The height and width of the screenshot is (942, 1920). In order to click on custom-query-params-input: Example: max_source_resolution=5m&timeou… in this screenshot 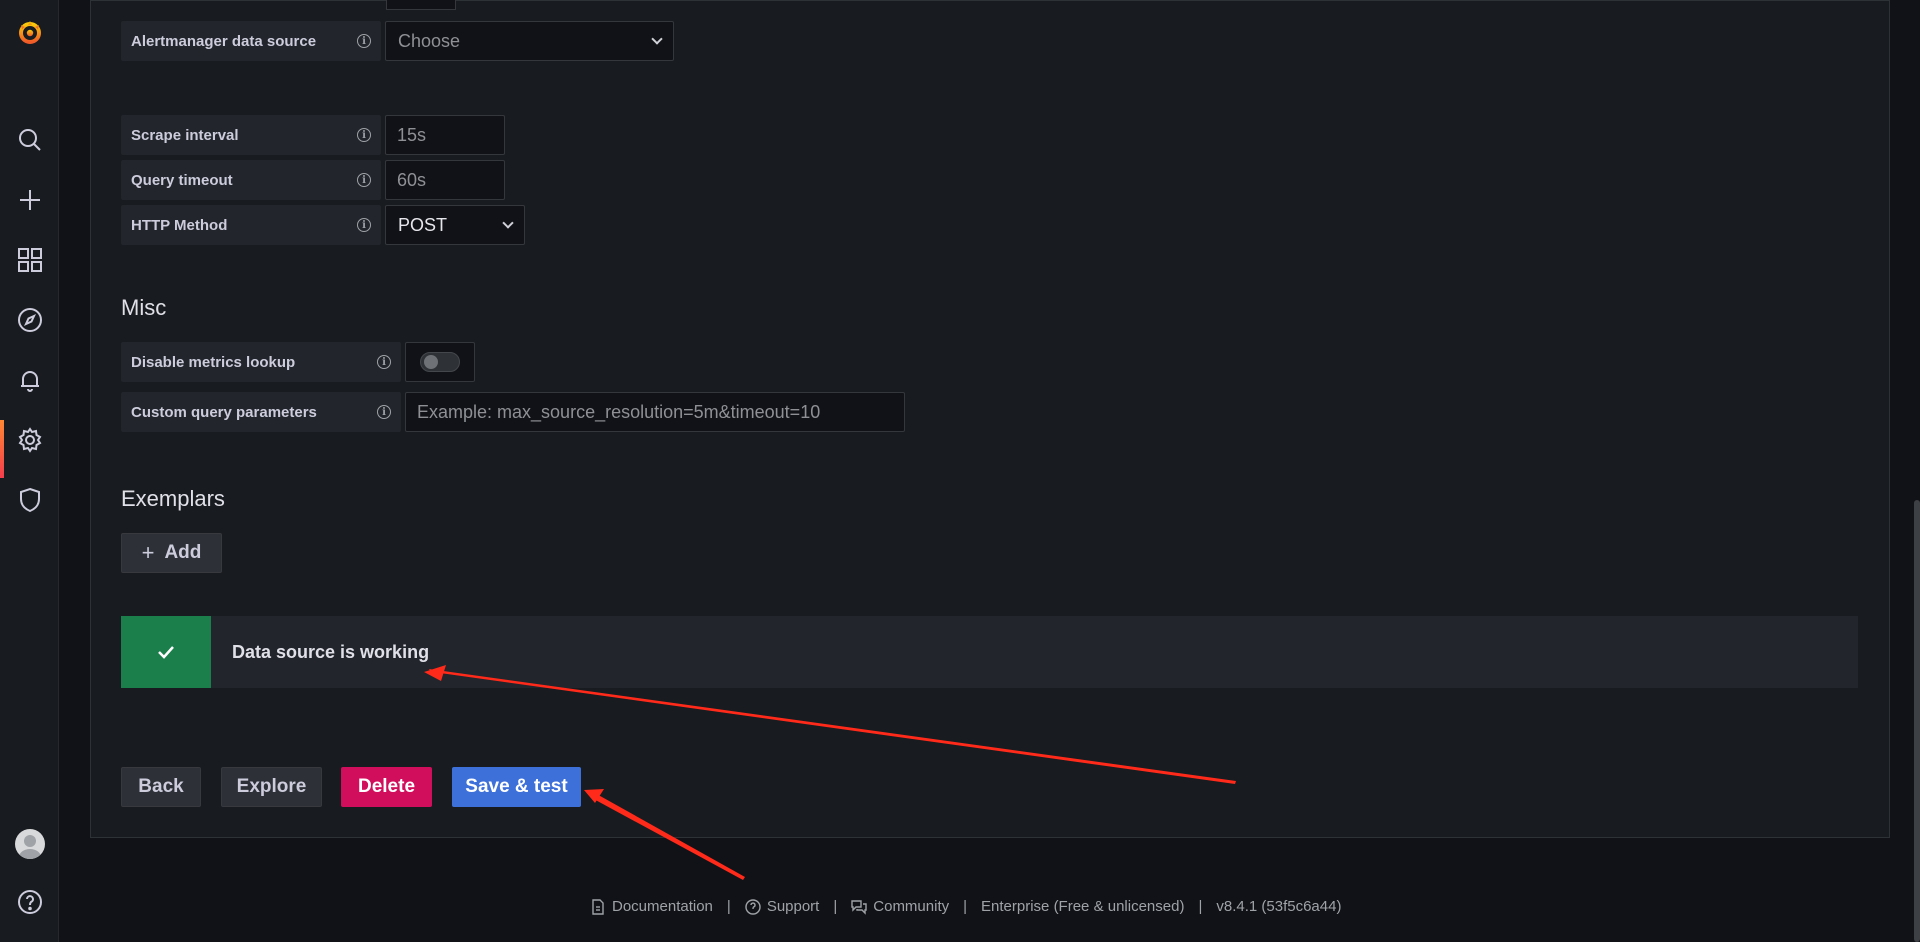, I will do `click(655, 412)`.